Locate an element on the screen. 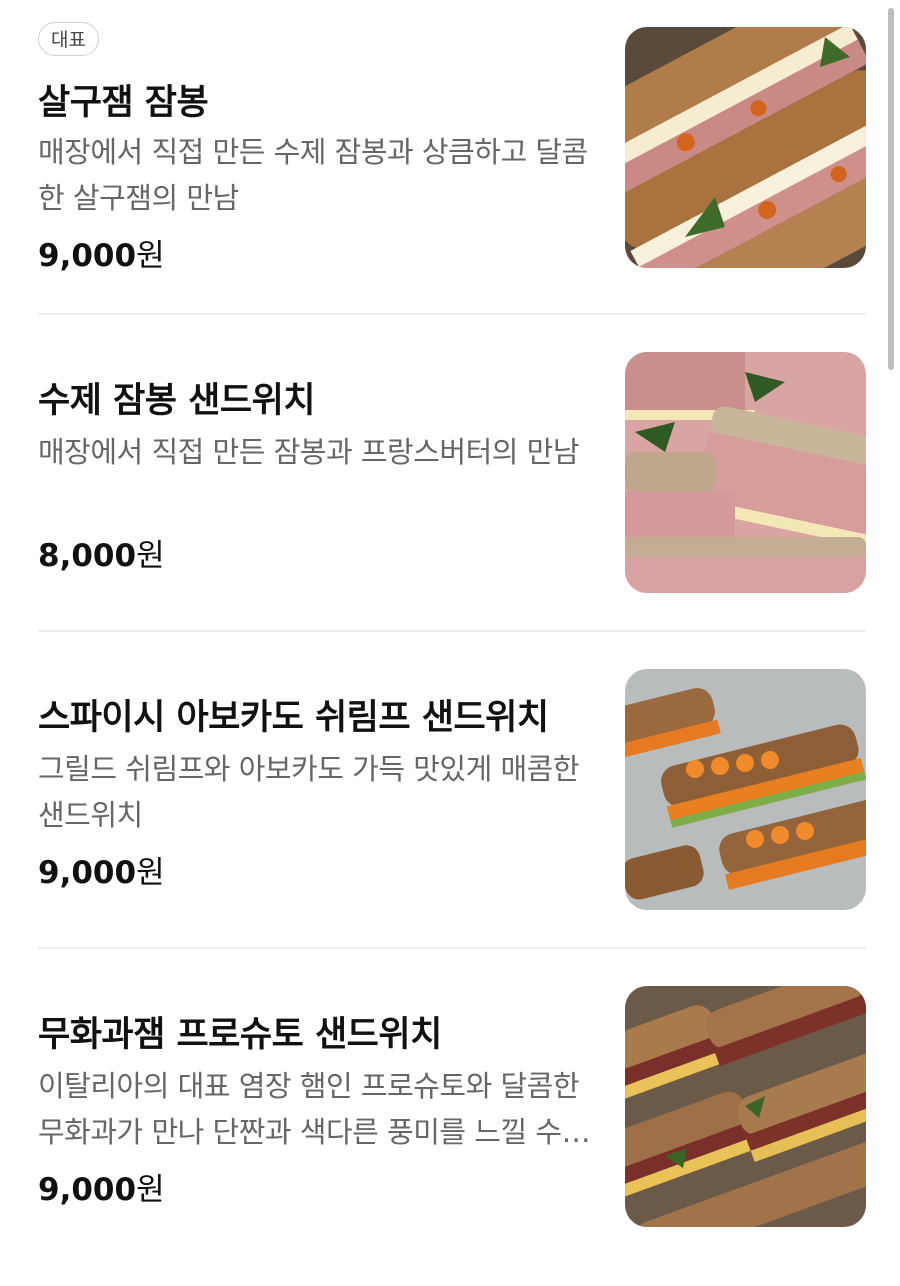  menu-item-name: 수제 잠봉 샌드위치 is located at coordinates (176, 401).